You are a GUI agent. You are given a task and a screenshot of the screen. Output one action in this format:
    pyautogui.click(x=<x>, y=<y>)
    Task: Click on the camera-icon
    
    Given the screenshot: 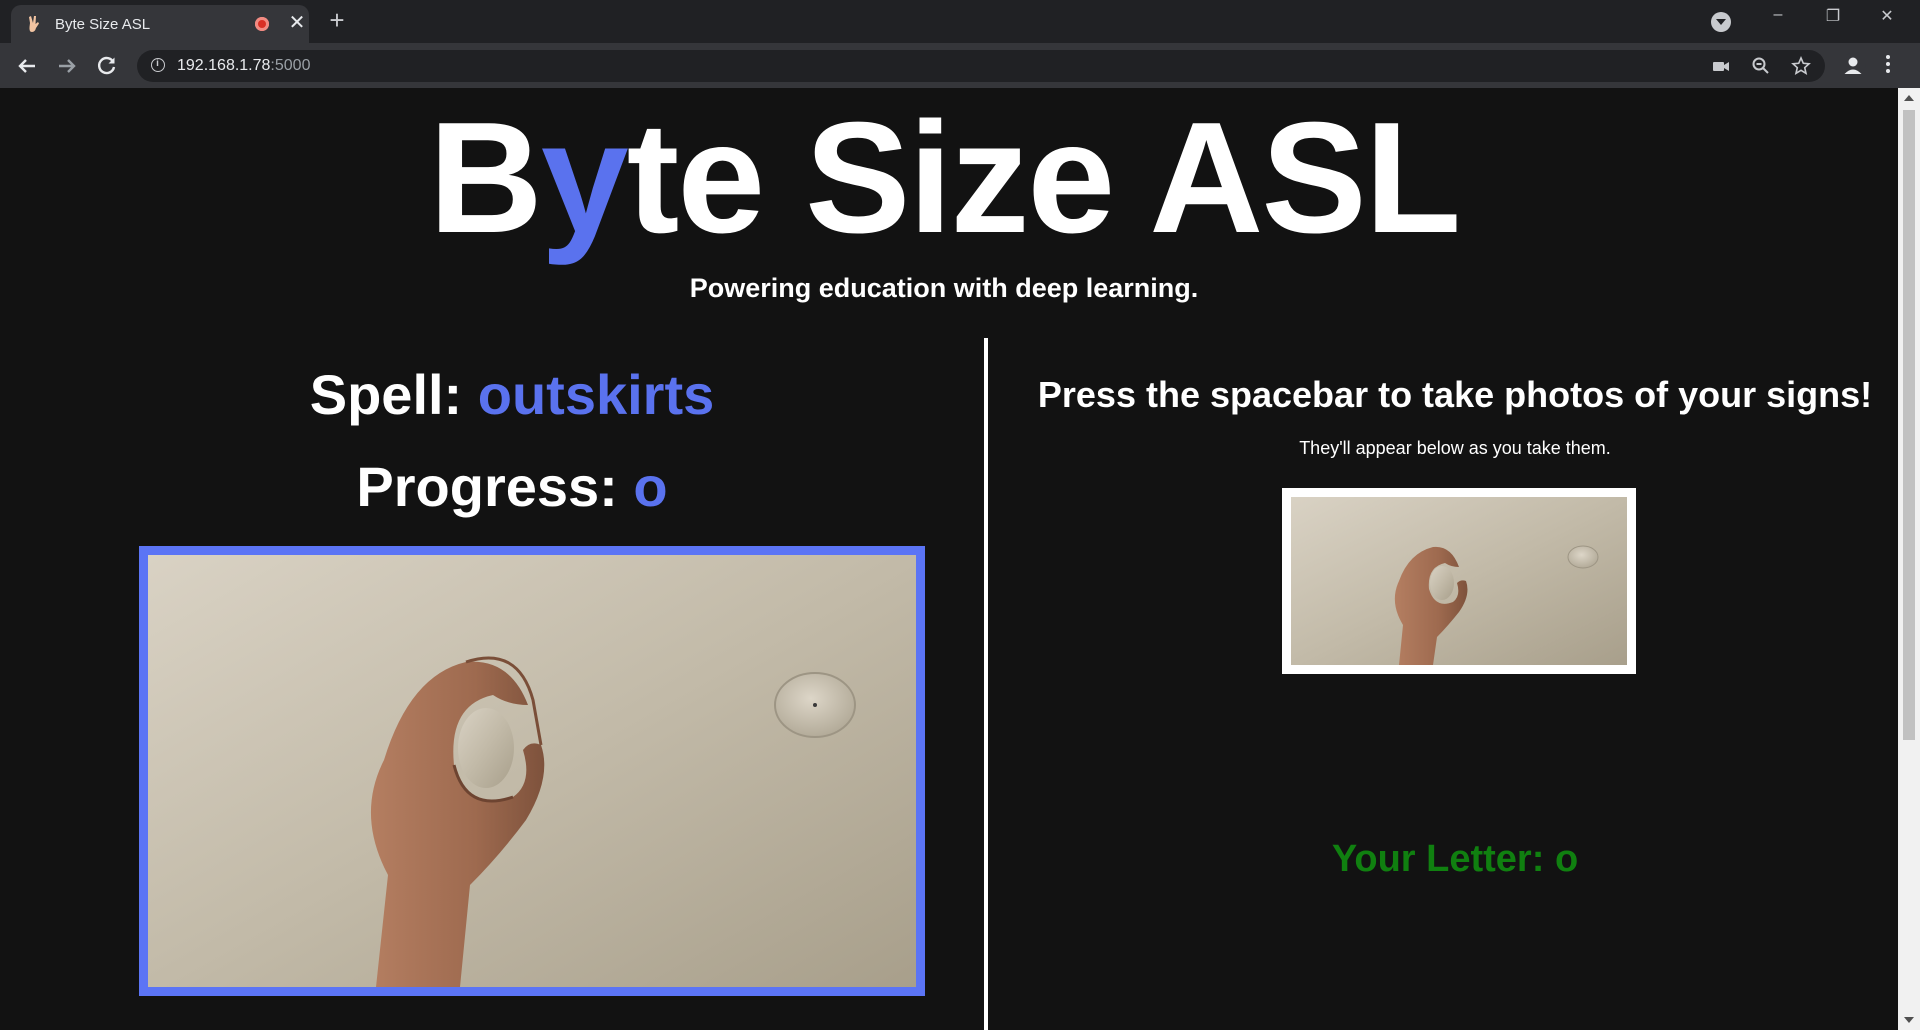 What is the action you would take?
    pyautogui.click(x=1721, y=66)
    